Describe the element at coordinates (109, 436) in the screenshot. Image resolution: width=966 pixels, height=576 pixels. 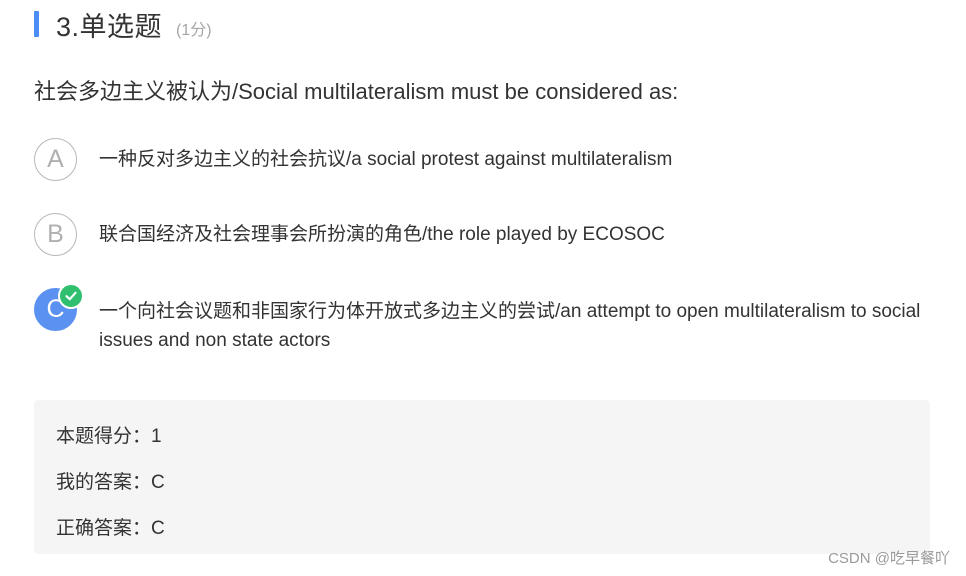
I see `score-result: 本题得分：1` at that location.